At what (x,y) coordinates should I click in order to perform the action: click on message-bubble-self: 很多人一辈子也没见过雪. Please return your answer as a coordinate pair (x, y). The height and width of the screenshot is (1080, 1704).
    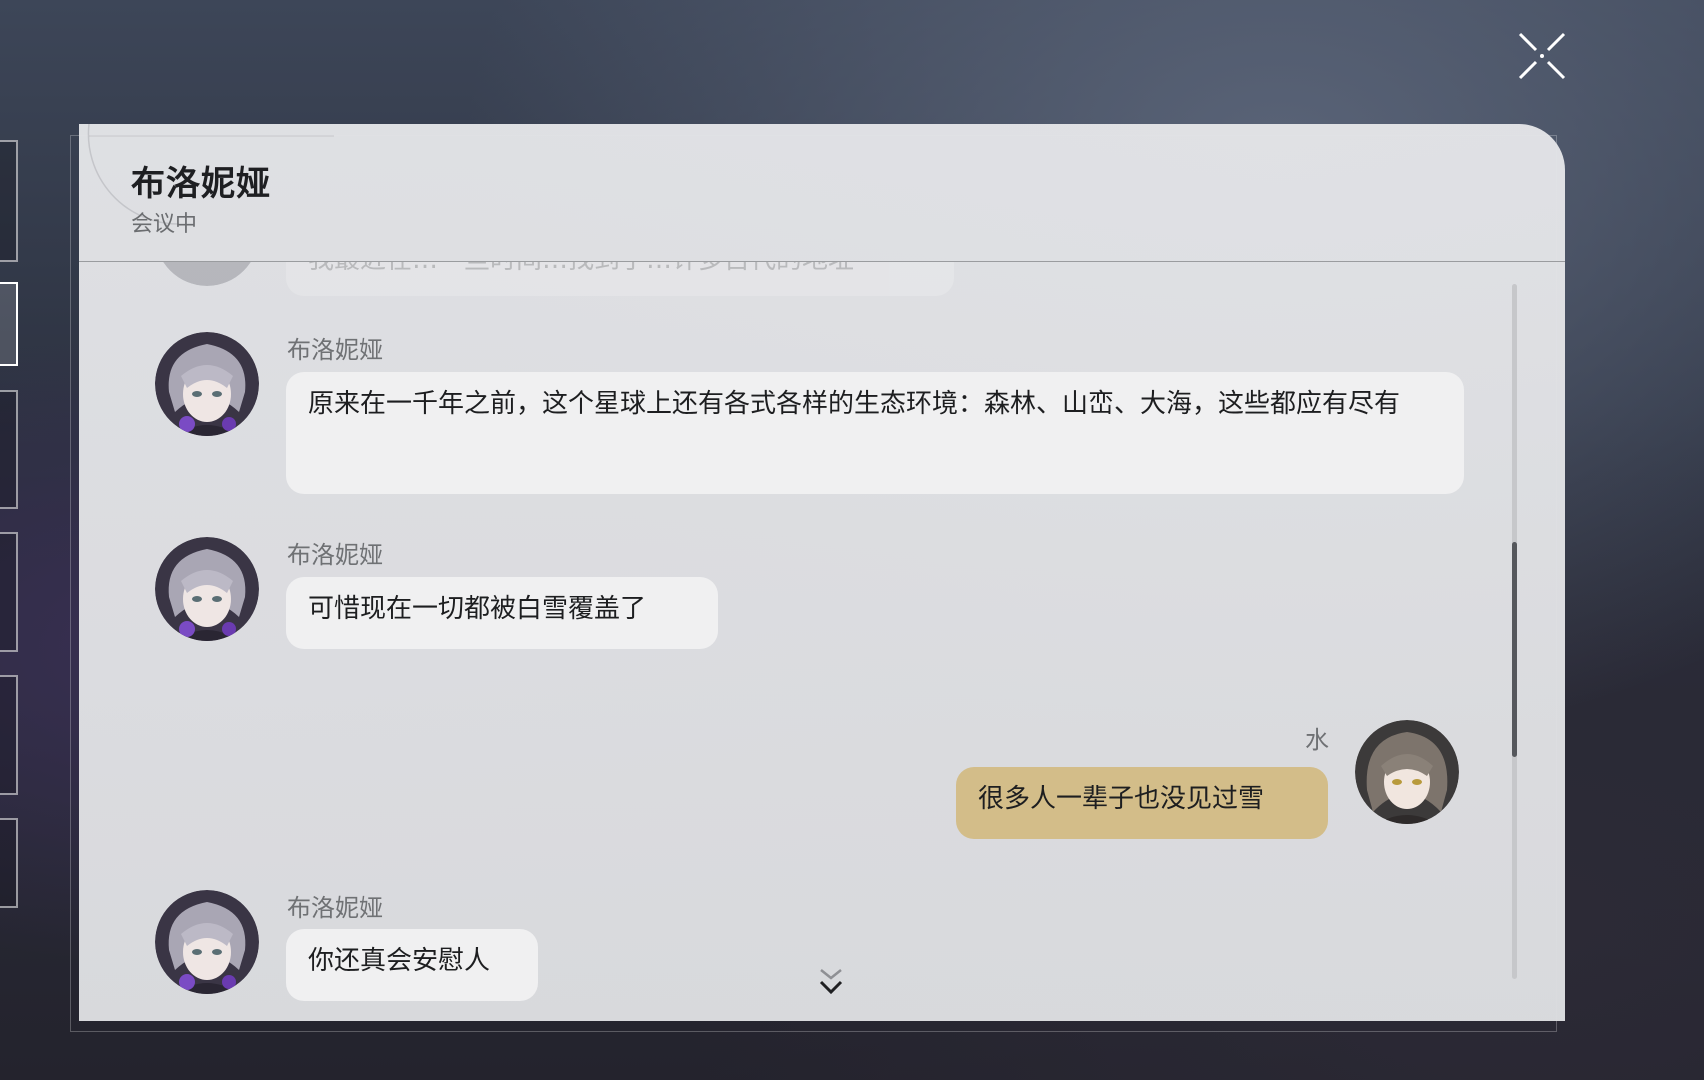
    Looking at the image, I should click on (1142, 803).